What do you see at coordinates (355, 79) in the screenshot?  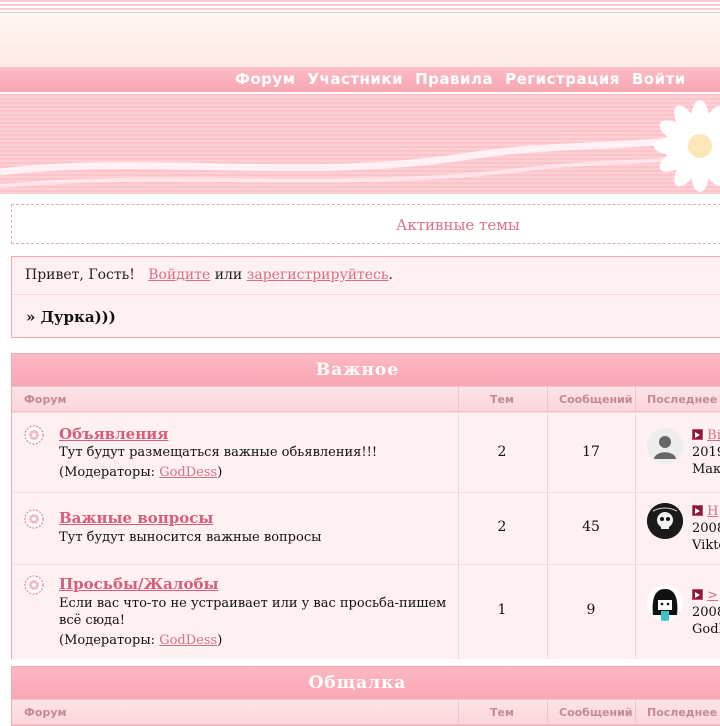 I see `nav-members: Участники` at bounding box center [355, 79].